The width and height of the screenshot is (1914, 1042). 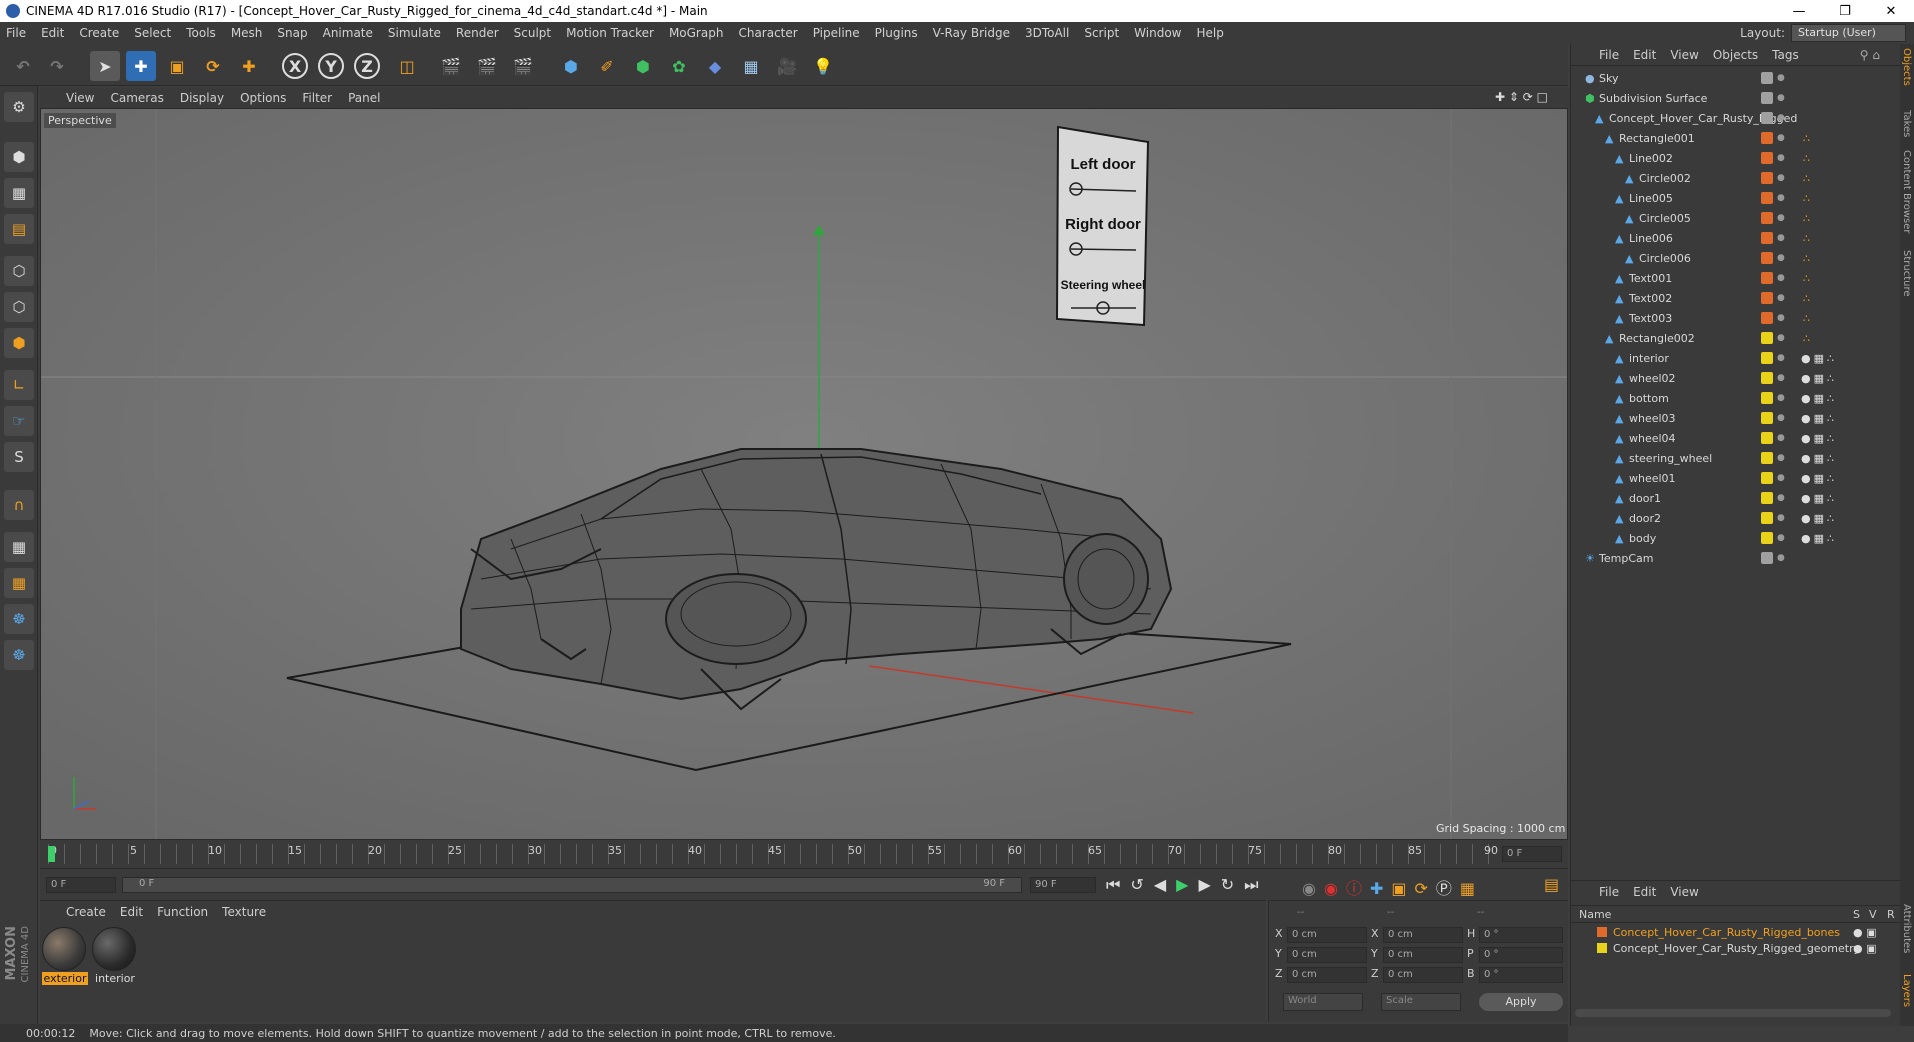 What do you see at coordinates (1551, 884) in the screenshot?
I see `timeline-layout-icon: ▤` at bounding box center [1551, 884].